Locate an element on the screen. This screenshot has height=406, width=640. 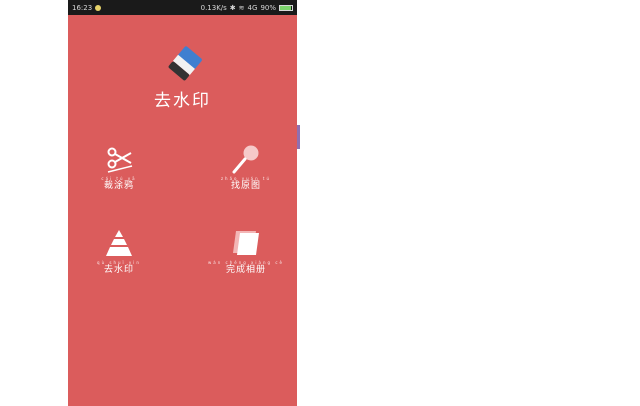
battery-icon is located at coordinates (286, 7).